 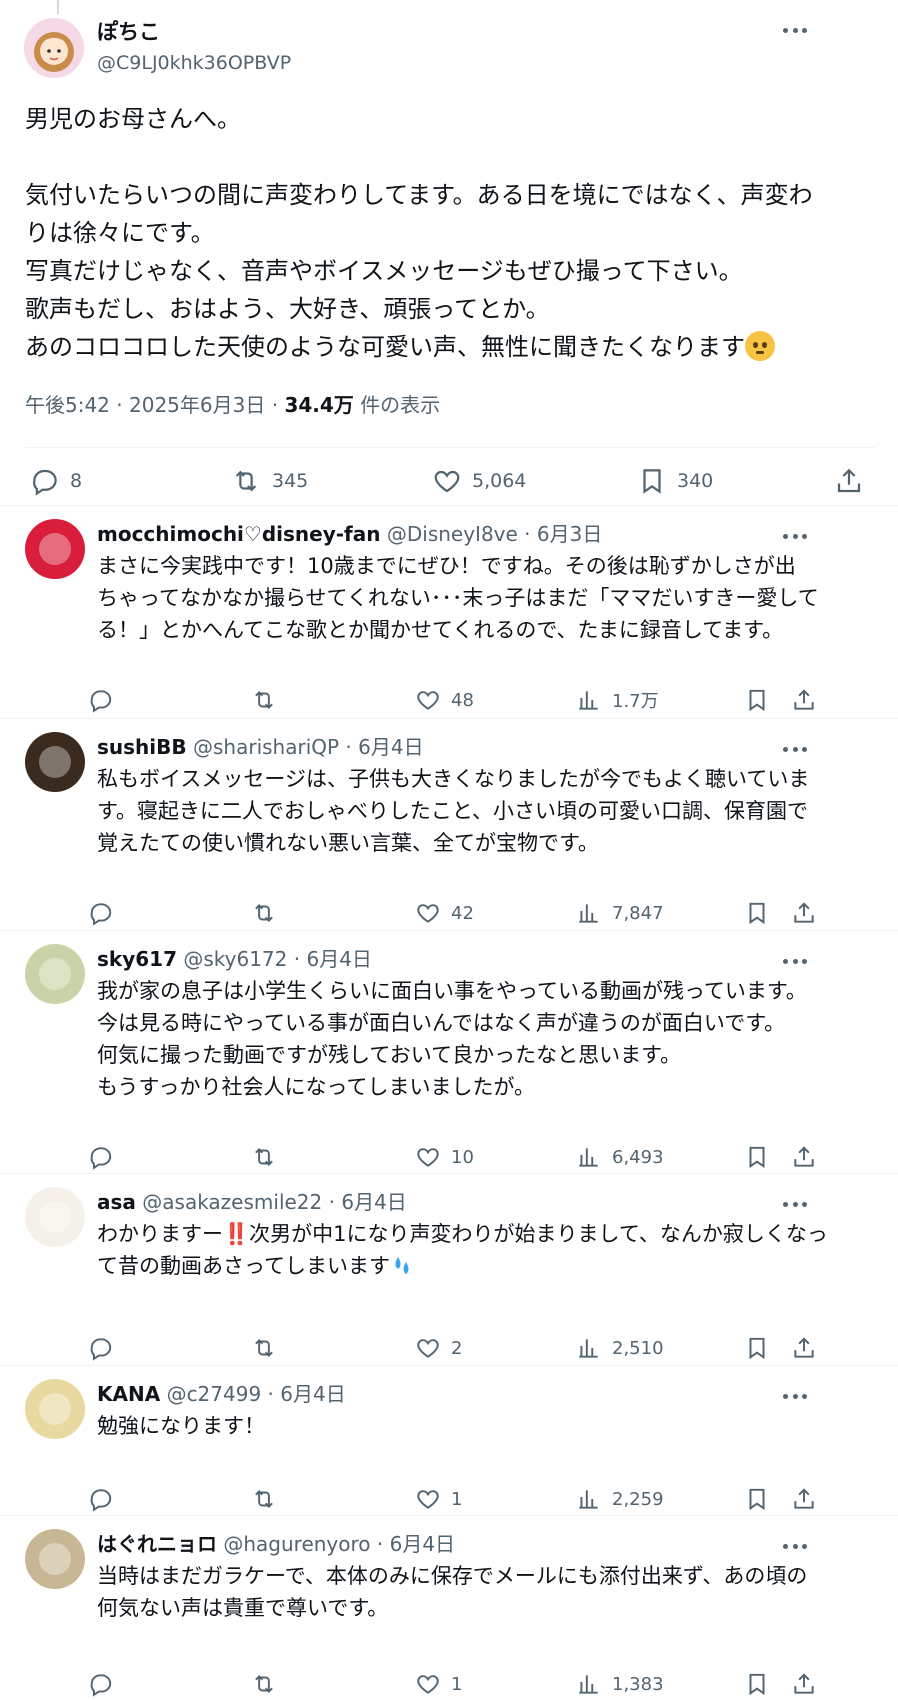 I want to click on like-button: 10, so click(x=444, y=1157).